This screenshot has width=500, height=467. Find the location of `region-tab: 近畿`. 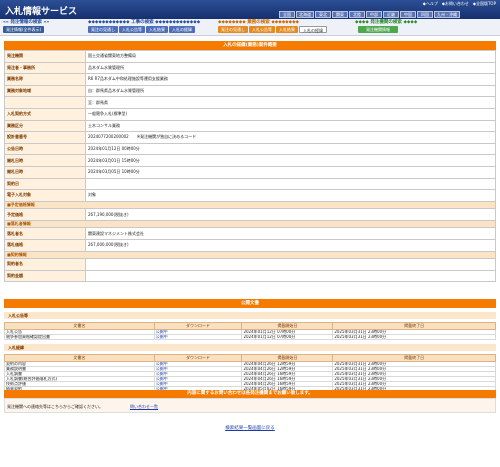

region-tab: 近畿 is located at coordinates (391, 14).